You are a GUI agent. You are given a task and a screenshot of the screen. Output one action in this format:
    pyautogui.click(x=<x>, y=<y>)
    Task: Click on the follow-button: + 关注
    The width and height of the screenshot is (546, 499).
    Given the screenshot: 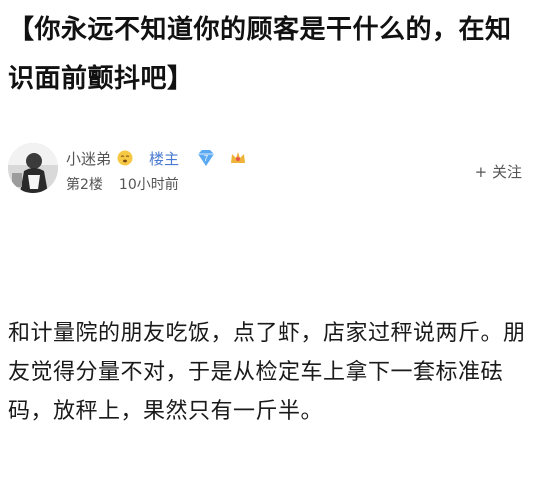 What is the action you would take?
    pyautogui.click(x=498, y=171)
    